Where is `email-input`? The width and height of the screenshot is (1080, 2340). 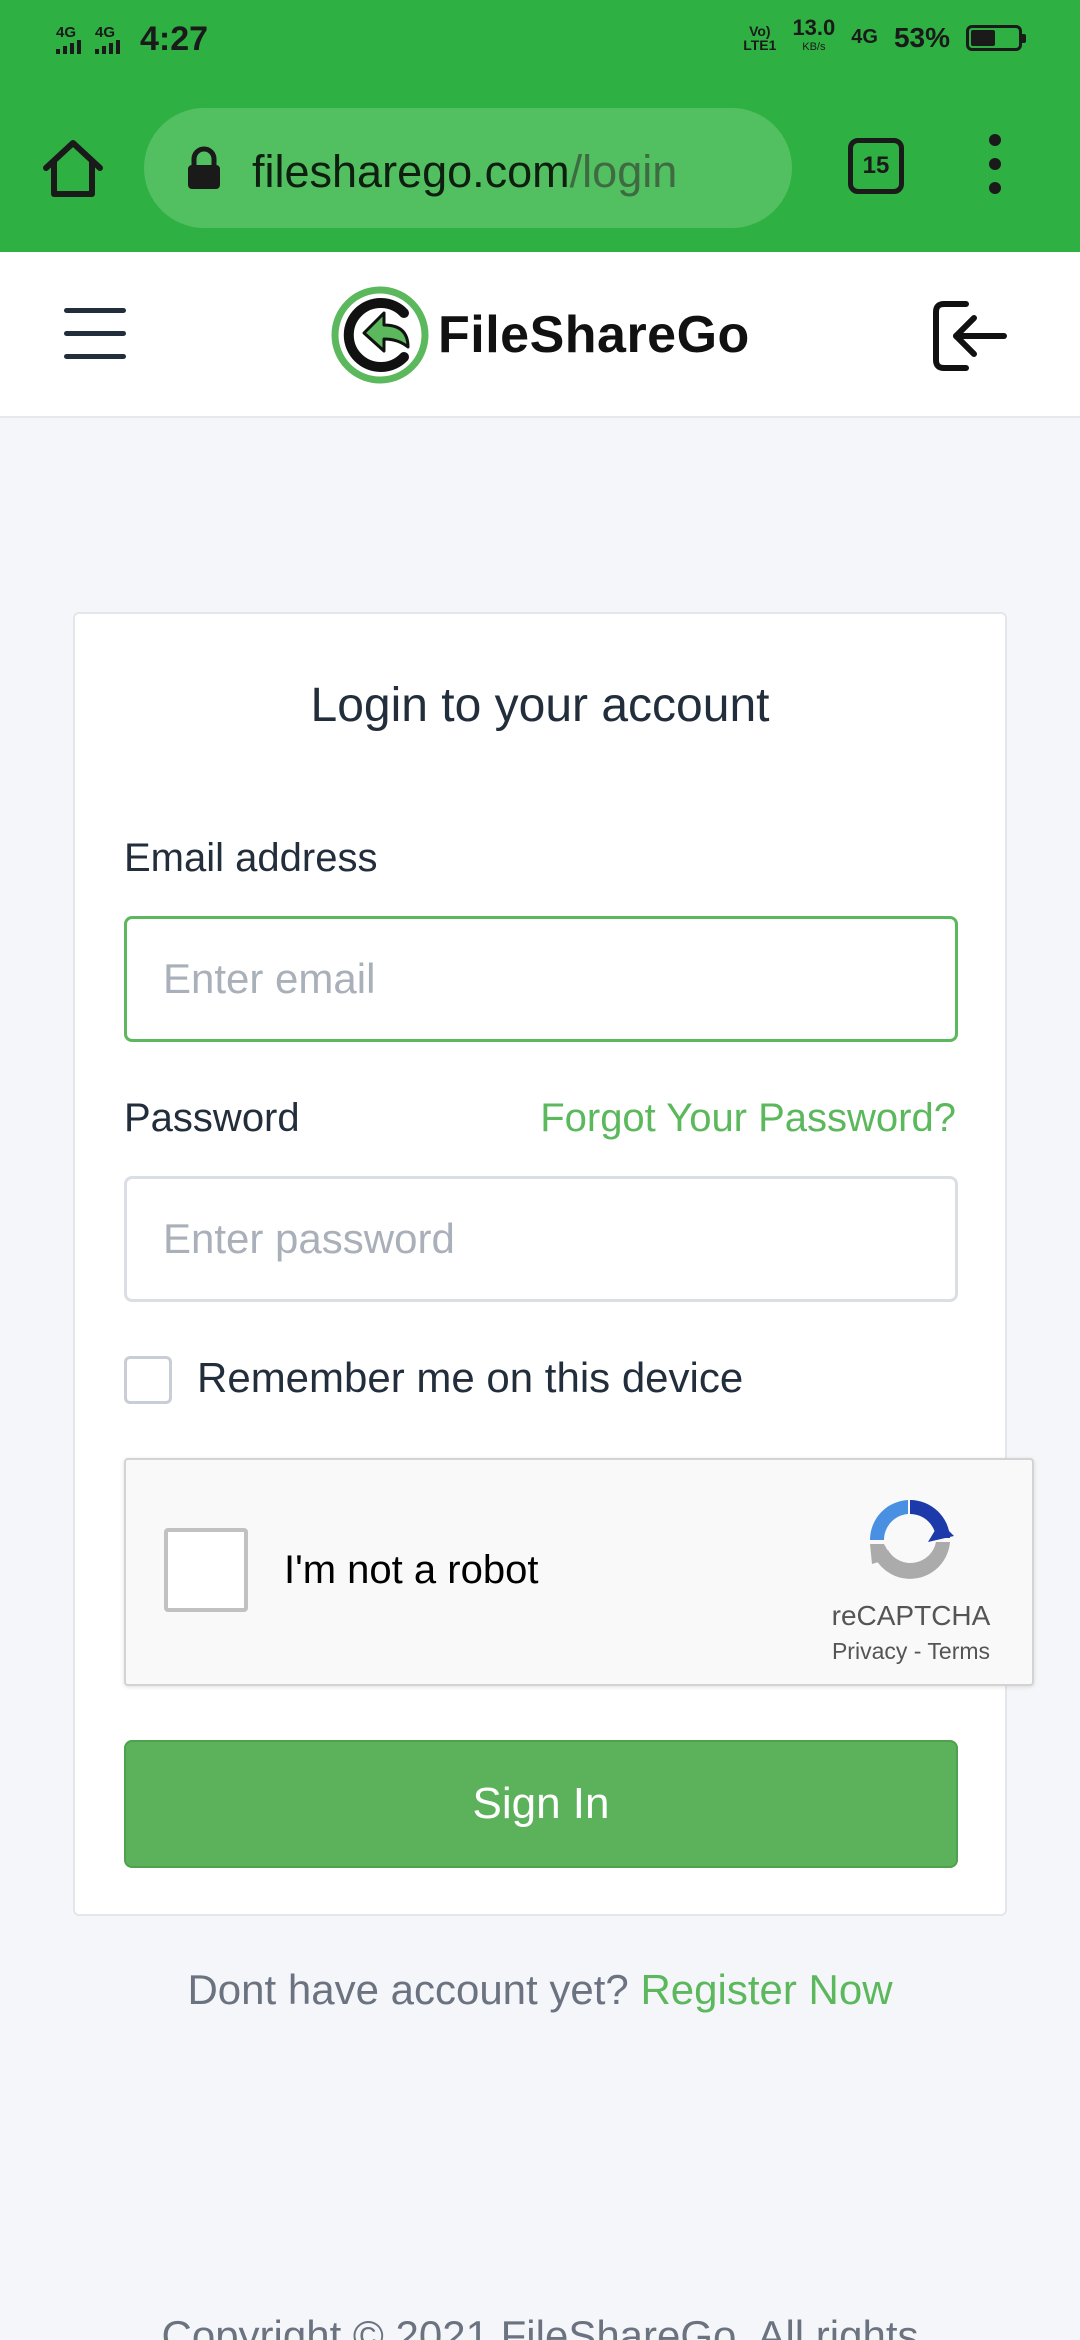
email-input is located at coordinates (541, 979).